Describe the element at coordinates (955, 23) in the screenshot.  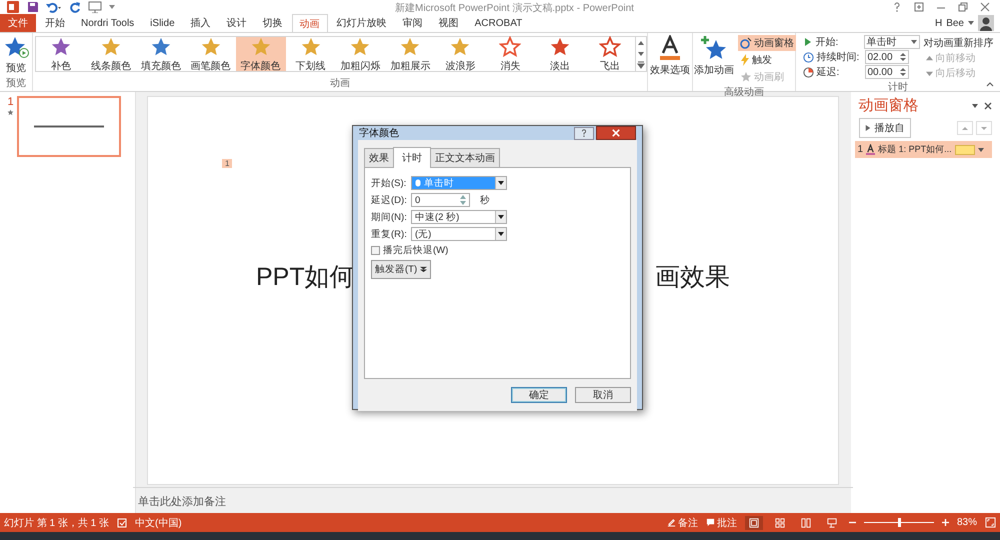
I see `user-name: Bee` at that location.